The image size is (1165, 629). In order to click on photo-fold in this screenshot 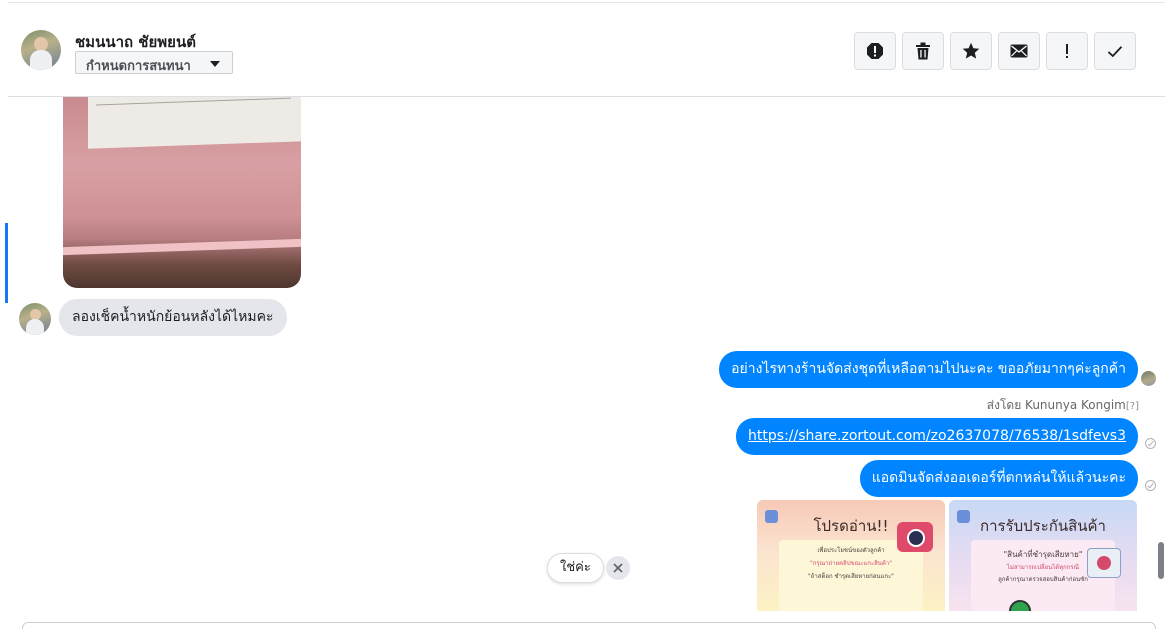, I will do `click(182, 247)`.